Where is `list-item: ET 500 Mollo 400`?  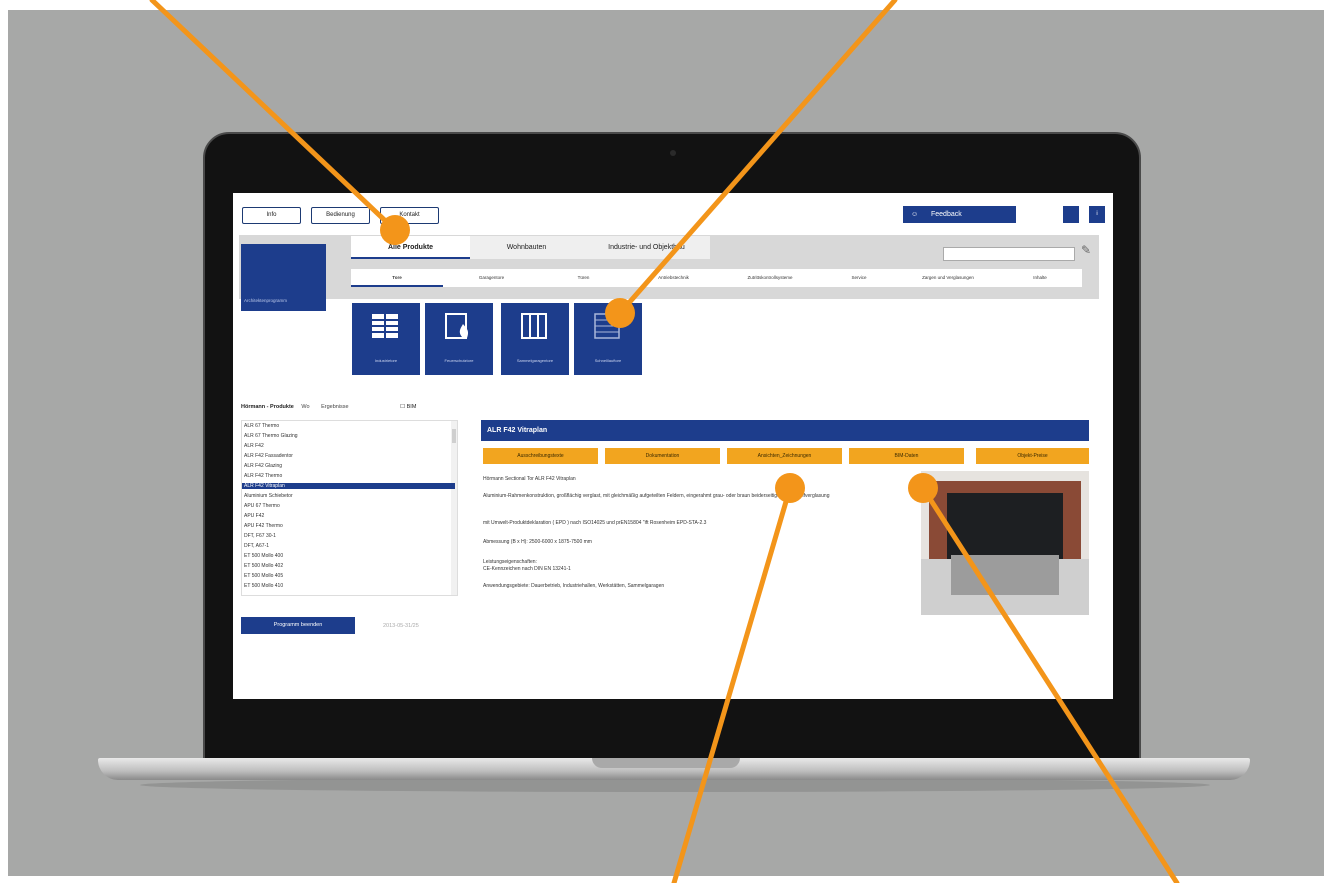
list-item: ET 500 Mollo 400 is located at coordinates (346, 556).